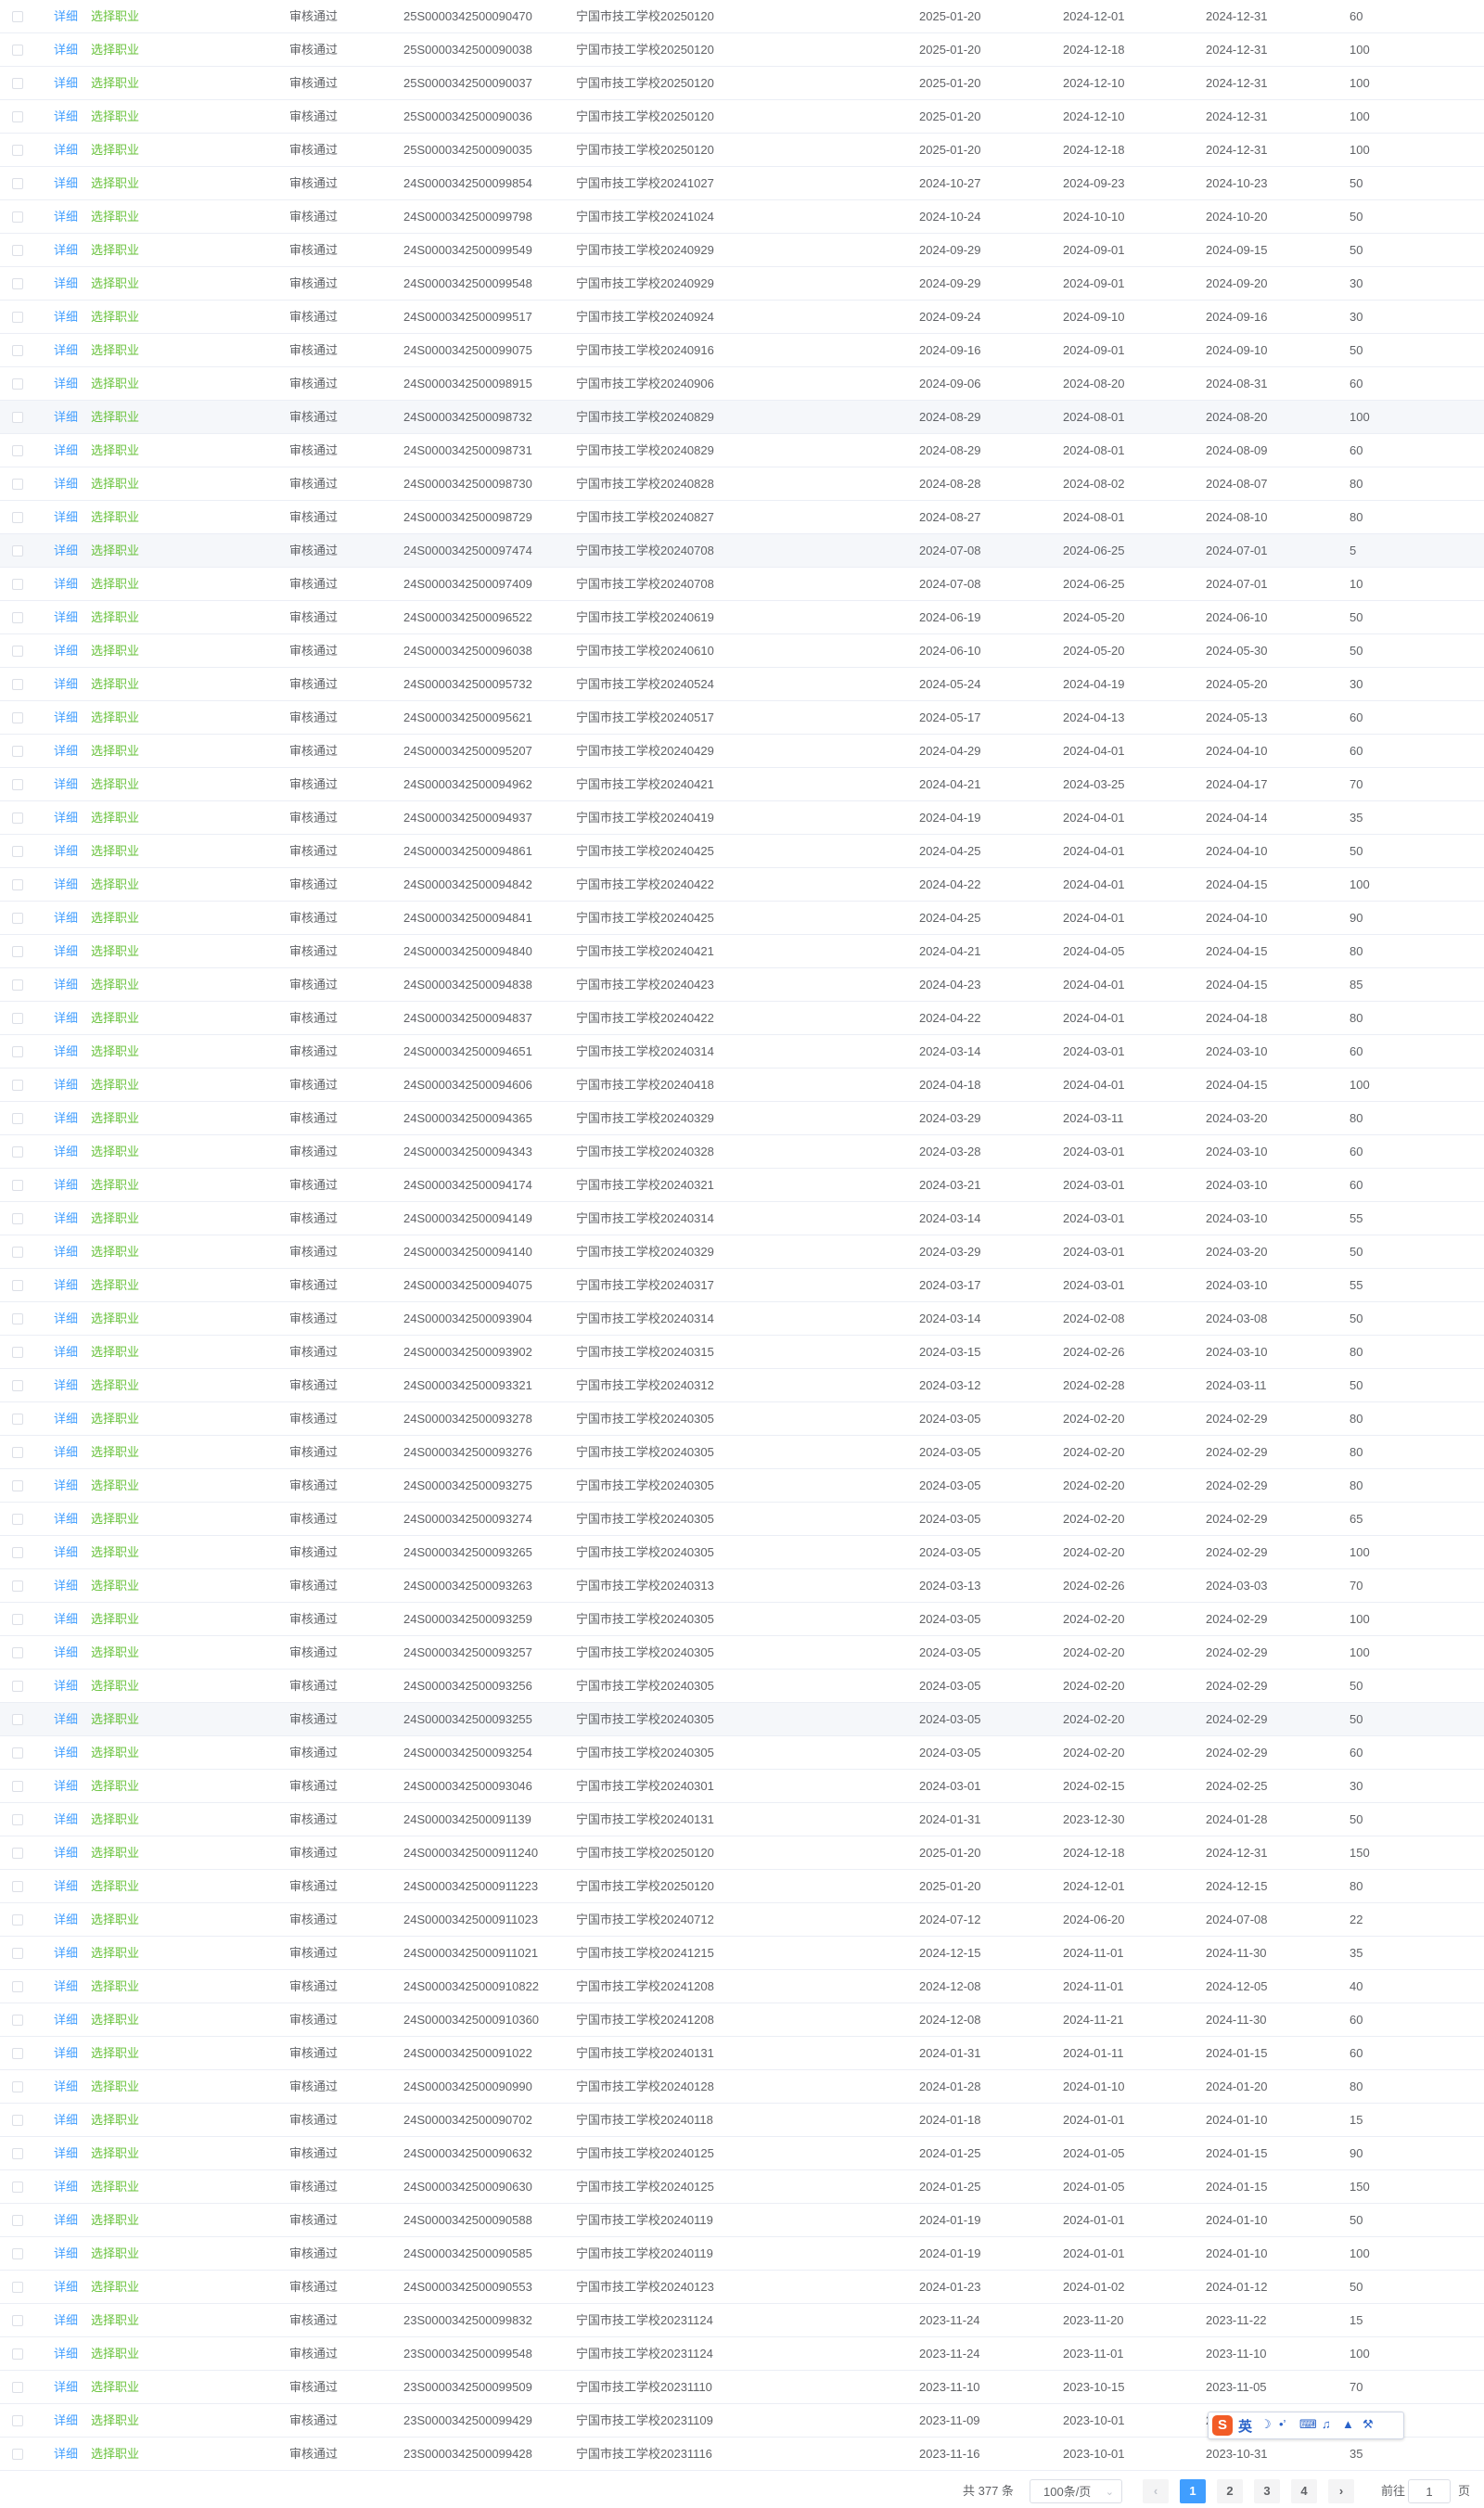  What do you see at coordinates (1429, 2491) in the screenshot?
I see `goto-page-input: 1` at bounding box center [1429, 2491].